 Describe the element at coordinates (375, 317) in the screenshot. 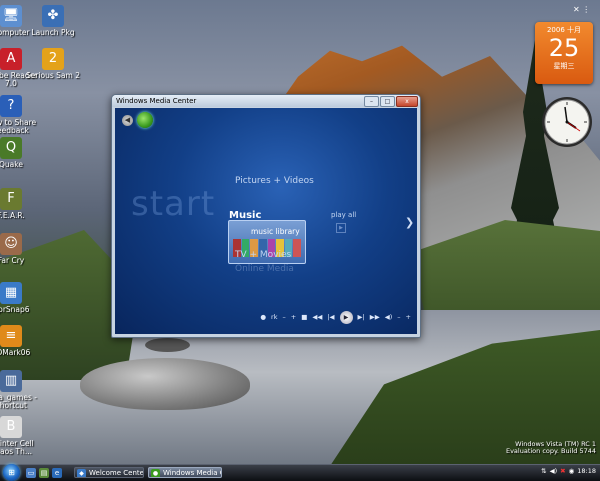

I see `fast-forward-button: ▶▶` at that location.